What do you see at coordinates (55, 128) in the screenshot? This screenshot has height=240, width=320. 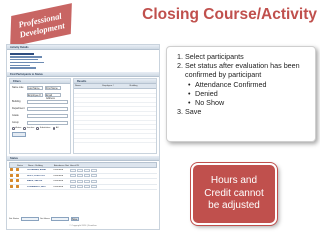 I see `radio-all: All` at bounding box center [55, 128].